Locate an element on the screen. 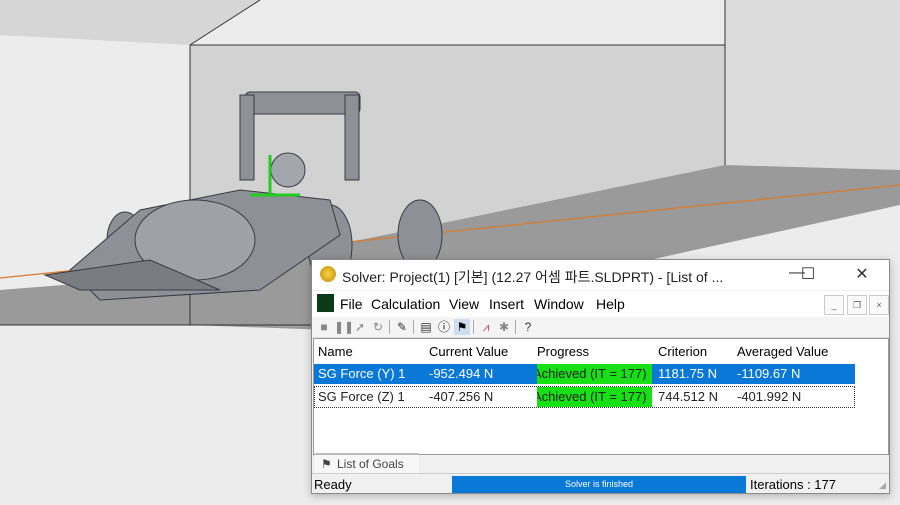  col-progress: Progress is located at coordinates (563, 351).